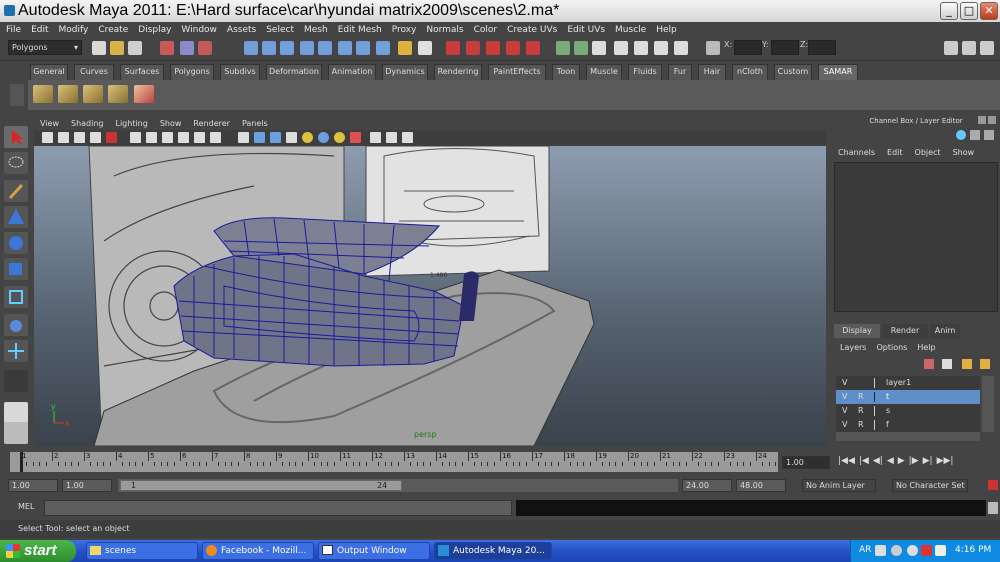 The height and width of the screenshot is (562, 1000). I want to click on z-field, so click(822, 47).